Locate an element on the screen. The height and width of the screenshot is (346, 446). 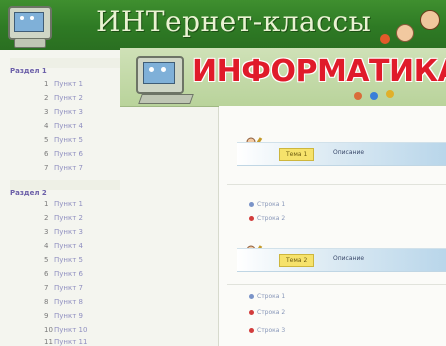
topic-link: Строка 3 is located at coordinates (271, 330).